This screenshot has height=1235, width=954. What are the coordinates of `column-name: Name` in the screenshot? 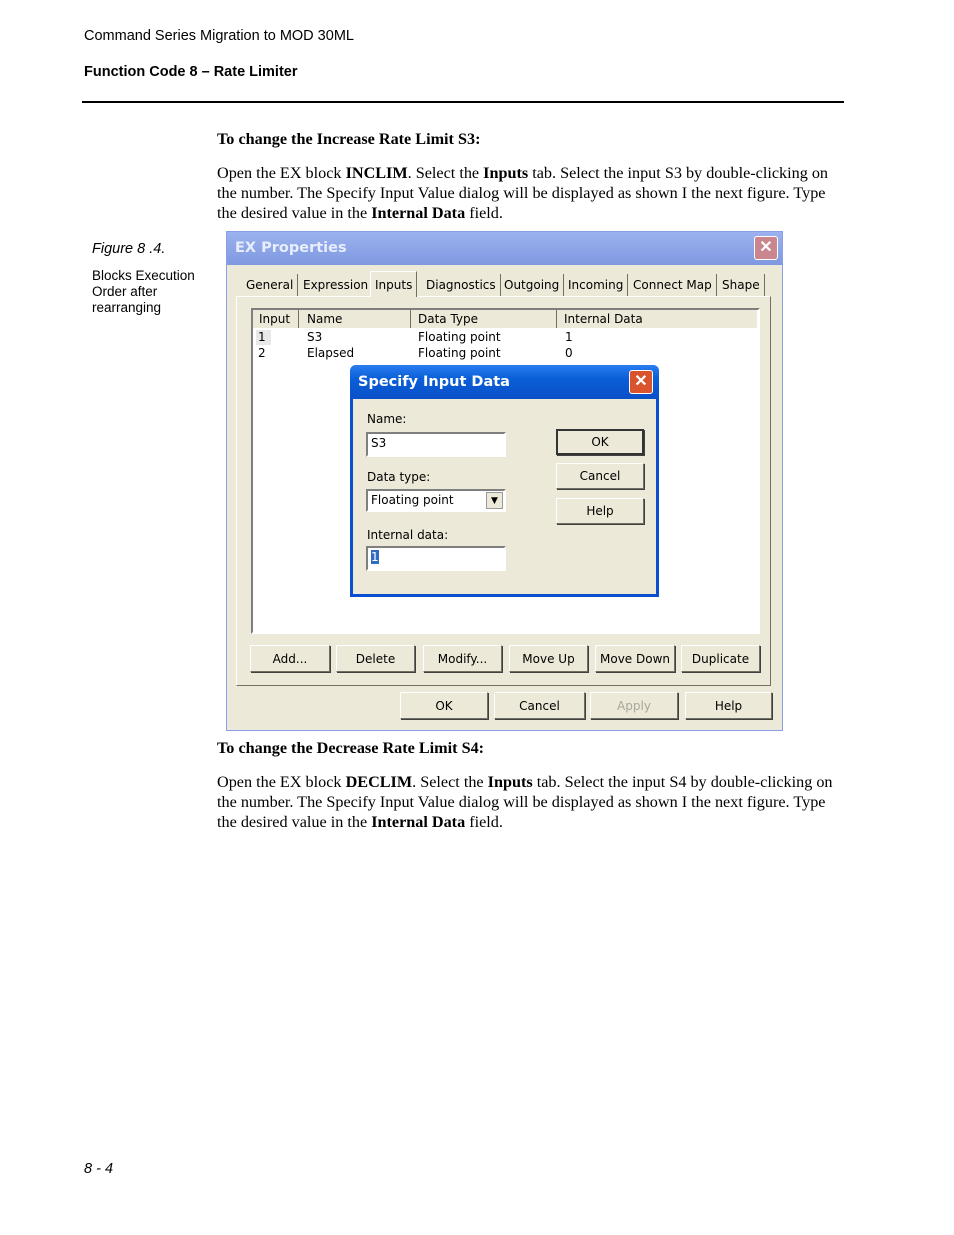 It's located at (324, 319).